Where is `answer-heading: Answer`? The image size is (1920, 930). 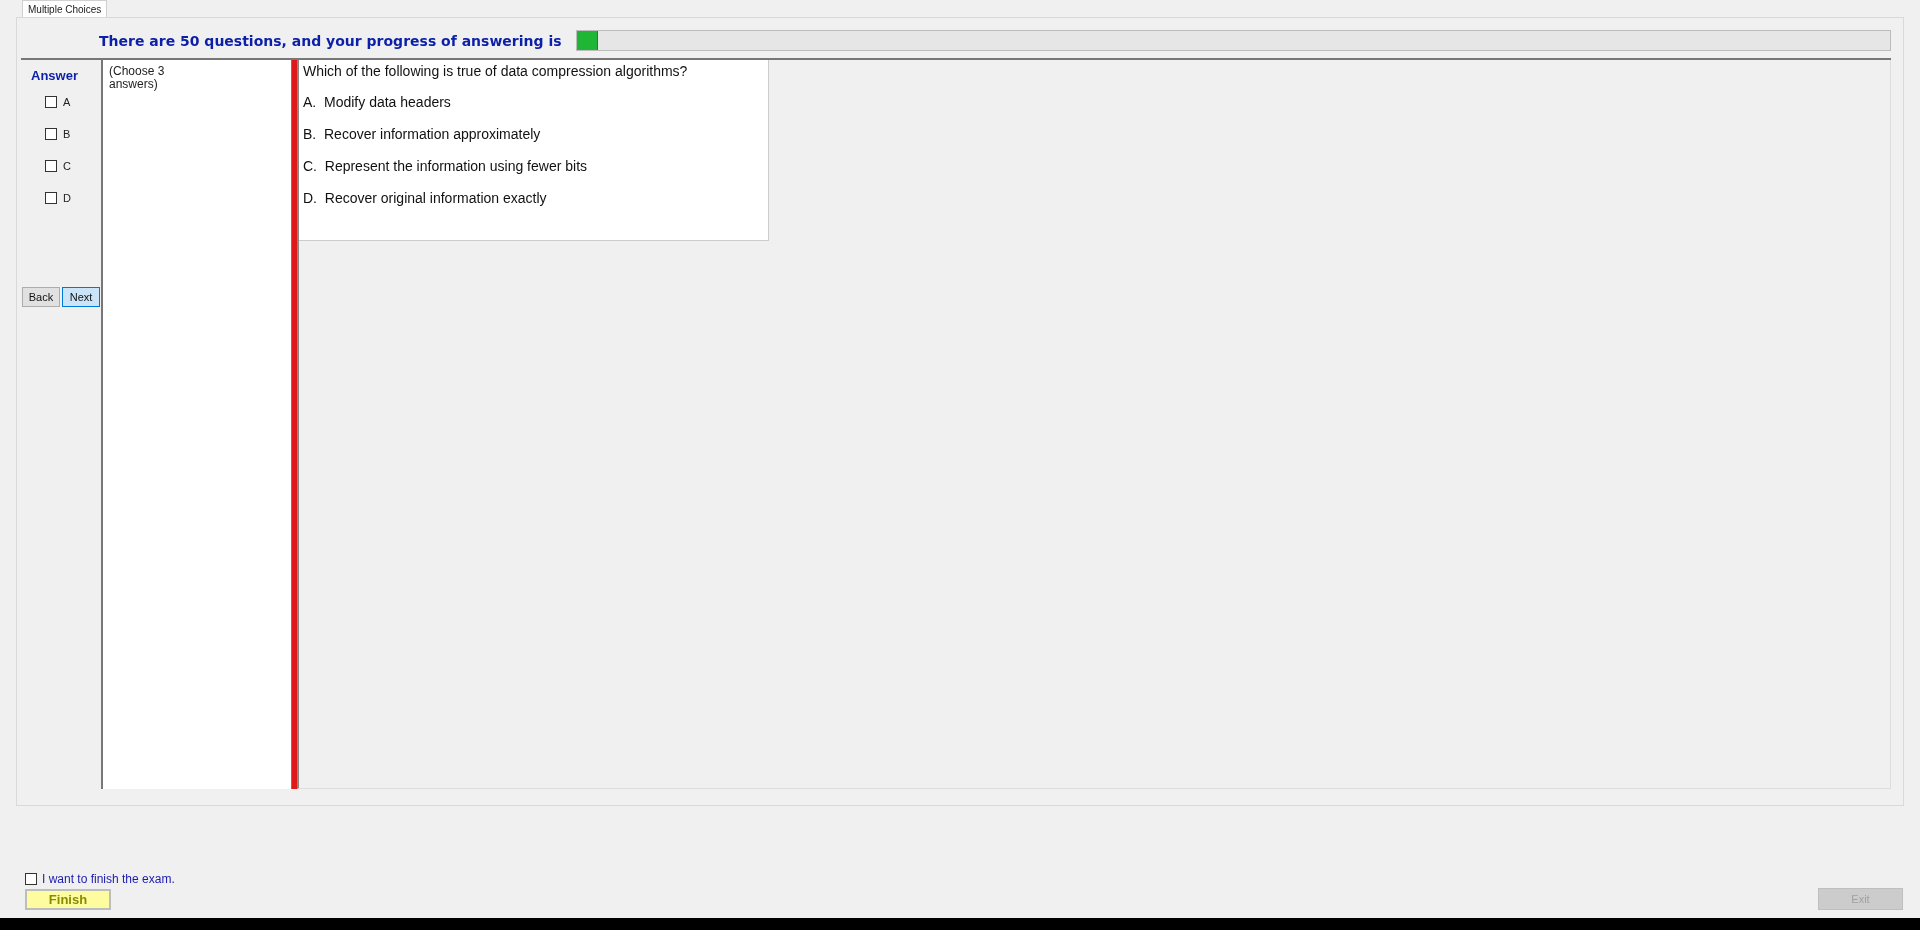
answer-heading: Answer is located at coordinates (54, 75).